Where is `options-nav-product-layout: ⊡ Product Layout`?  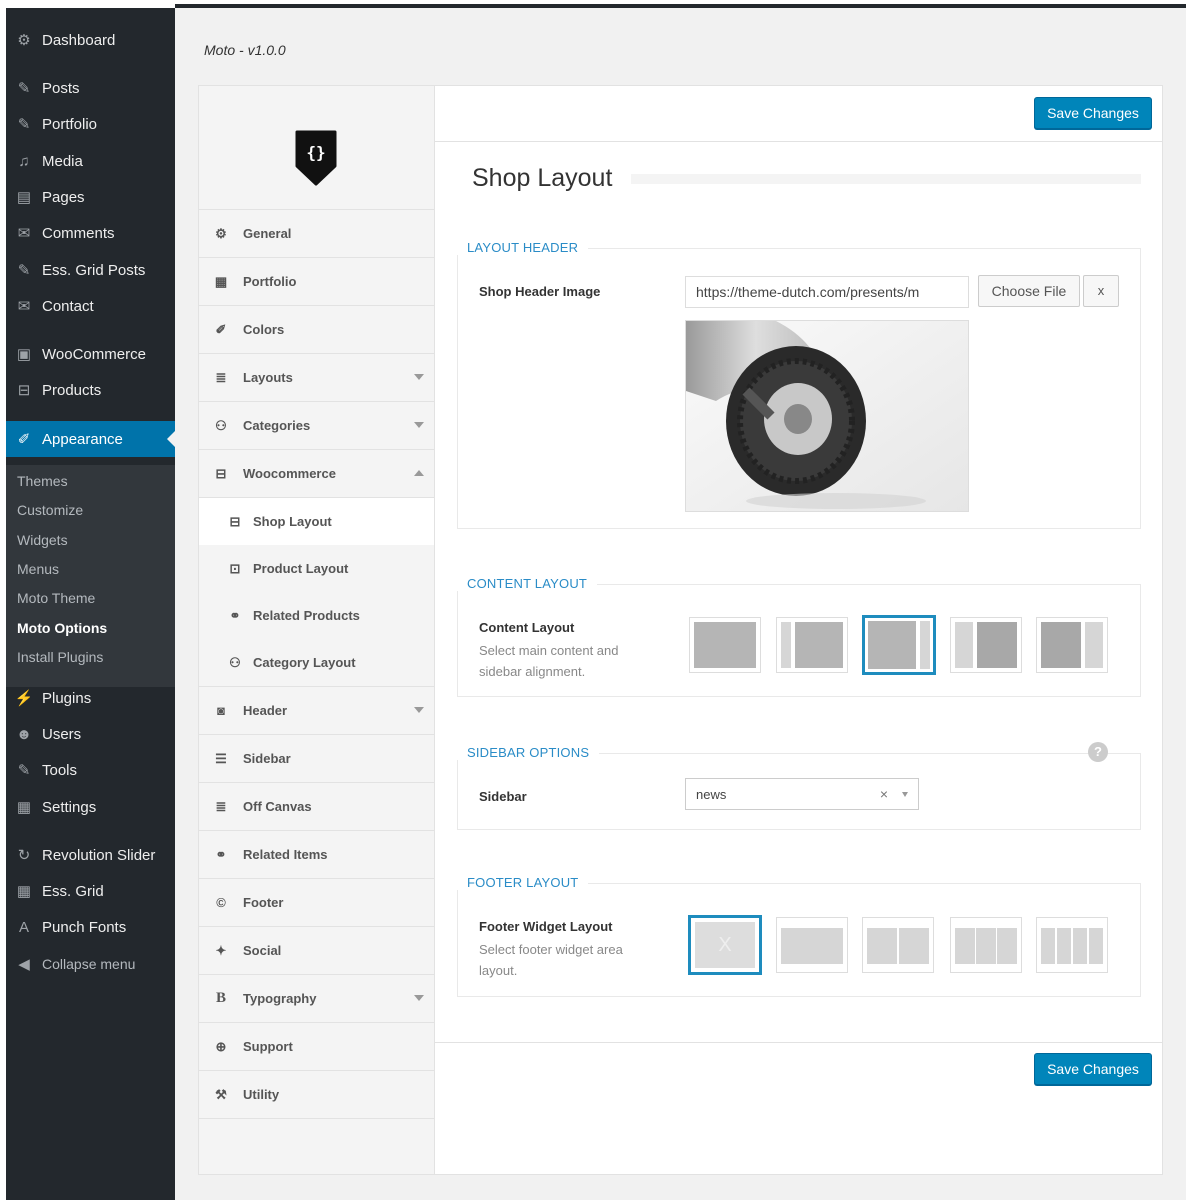 options-nav-product-layout: ⊡ Product Layout is located at coordinates (316, 568).